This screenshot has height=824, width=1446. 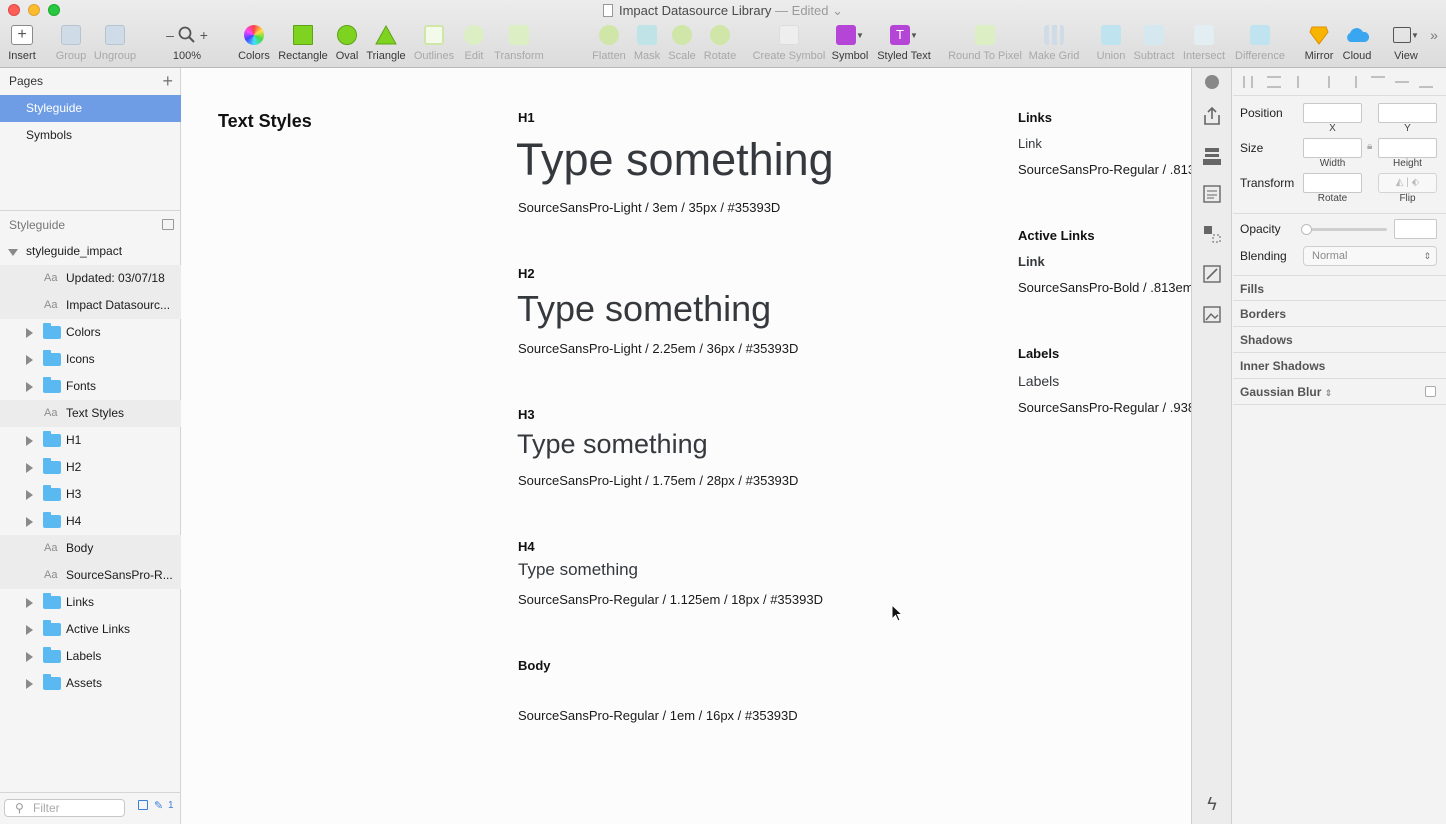 What do you see at coordinates (1332, 183) in the screenshot?
I see `rotate-field` at bounding box center [1332, 183].